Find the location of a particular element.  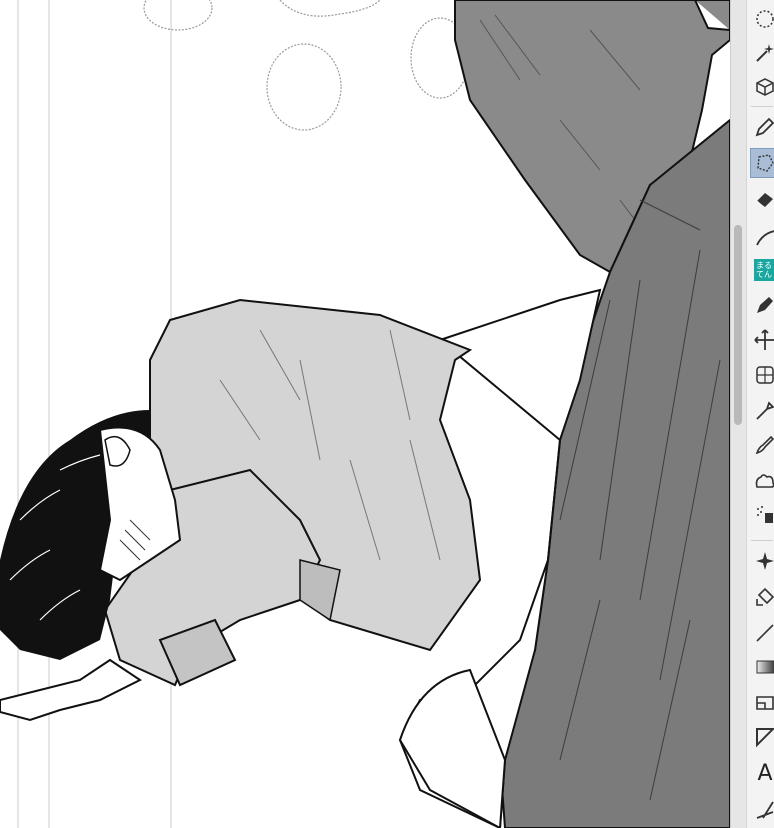

bubble-outlines is located at coordinates (306, 65).